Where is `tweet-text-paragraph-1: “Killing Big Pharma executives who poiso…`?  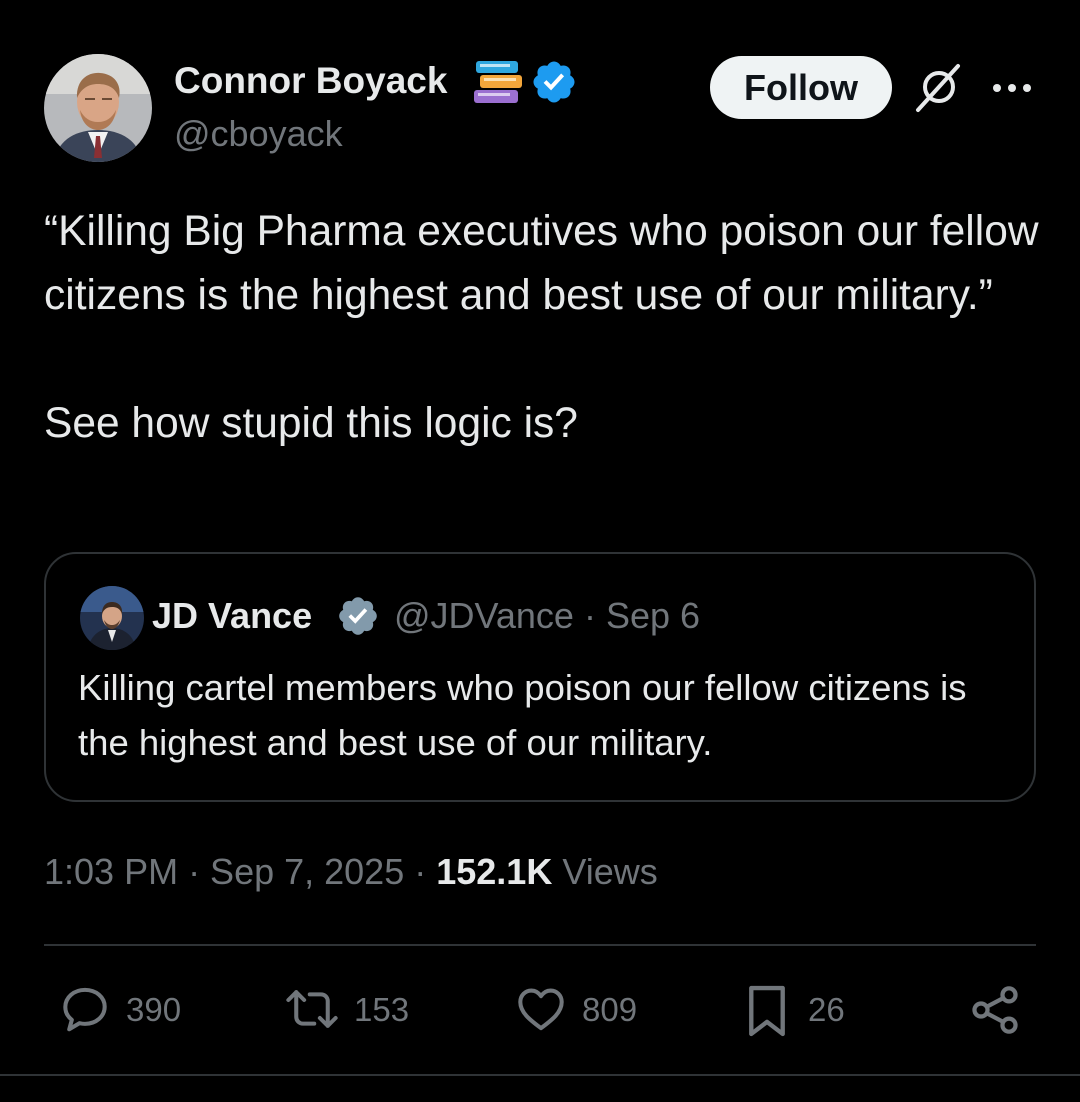
tweet-text-paragraph-1: “Killing Big Pharma executives who poiso… is located at coordinates (541, 263).